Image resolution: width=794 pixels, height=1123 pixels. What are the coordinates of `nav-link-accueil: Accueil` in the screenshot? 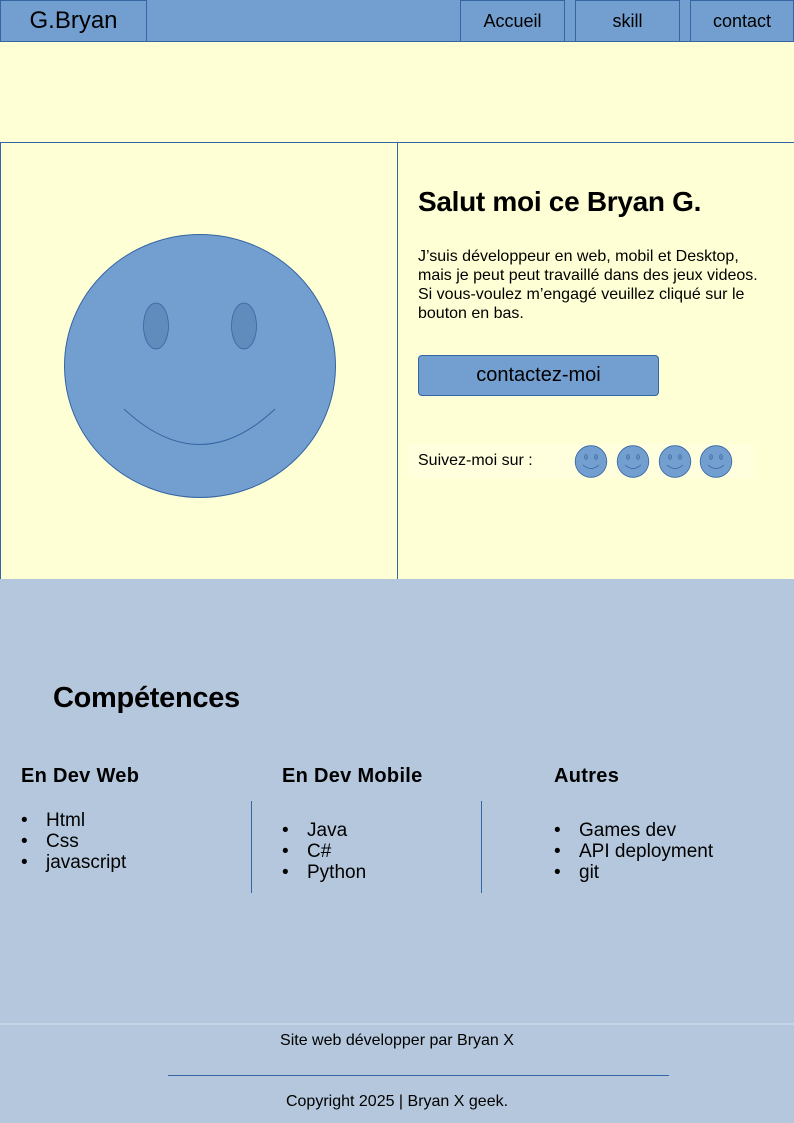 It's located at (512, 21).